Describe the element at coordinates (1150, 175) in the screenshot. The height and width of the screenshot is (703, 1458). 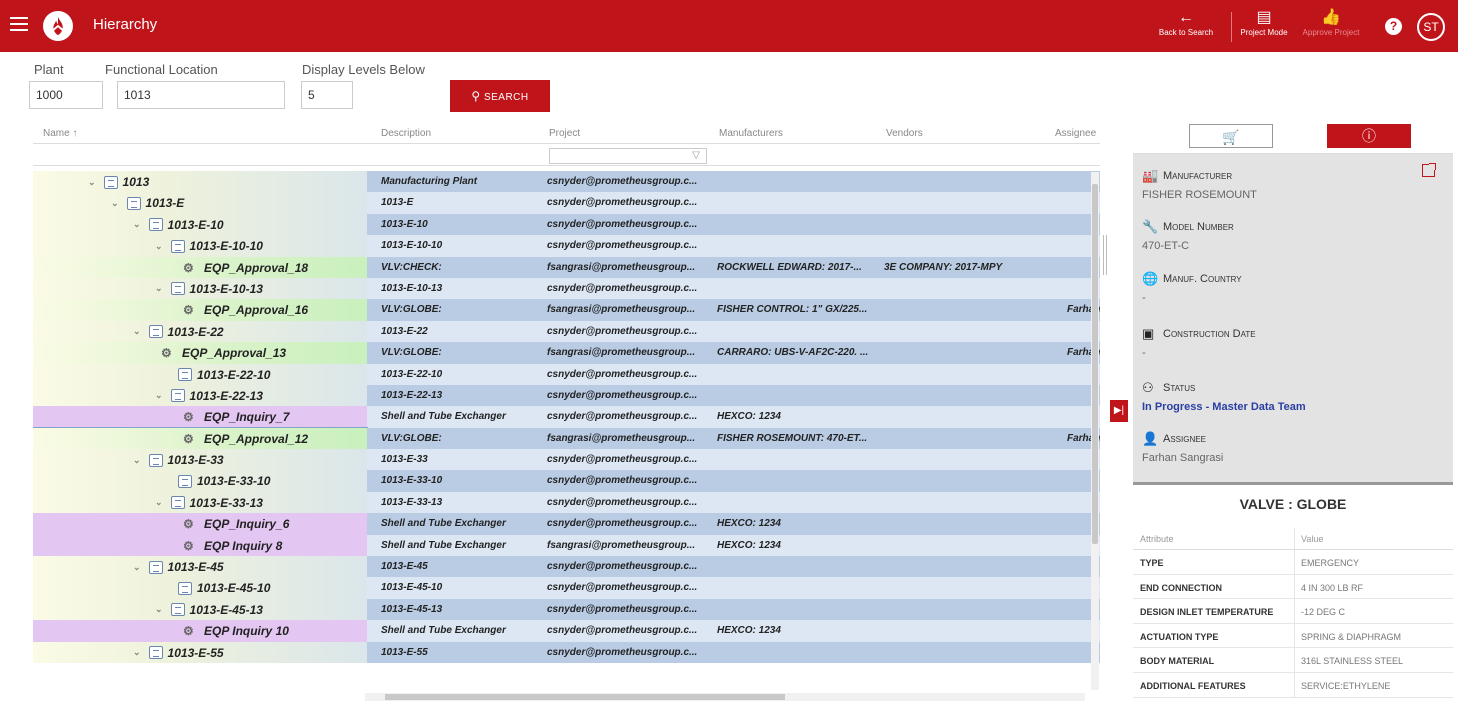
I see `factory-icon: 🏭` at that location.